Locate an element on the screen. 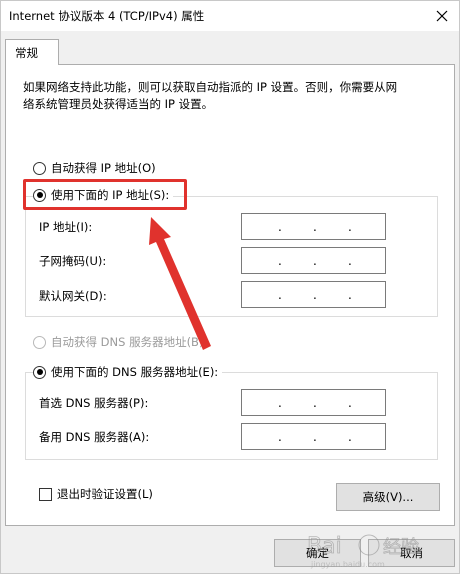 This screenshot has width=460, height=574. radio-manual-dns: 使用下面的 DNS 服务器地址(E): is located at coordinates (128, 372).